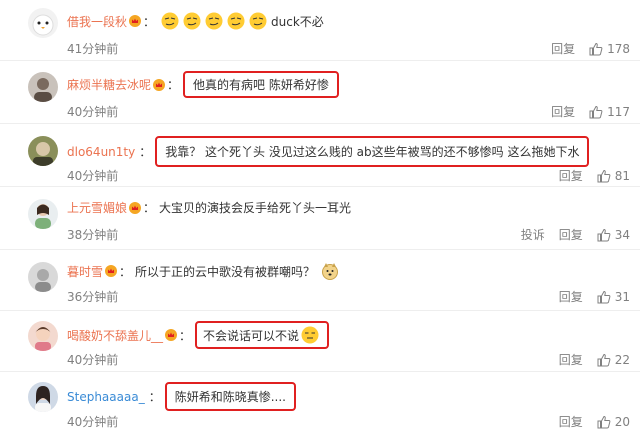 The image size is (640, 433). Describe the element at coordinates (533, 234) in the screenshot. I see `report-button: 投诉` at that location.